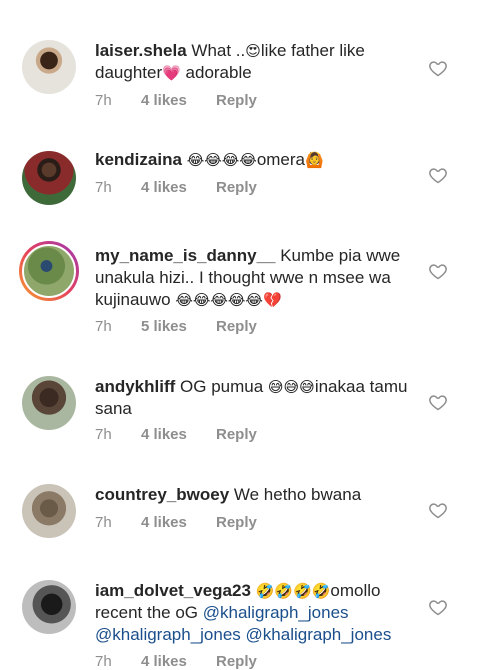 This screenshot has height=670, width=480. What do you see at coordinates (295, 494) in the screenshot?
I see `comment-text: We hetho bwana` at bounding box center [295, 494].